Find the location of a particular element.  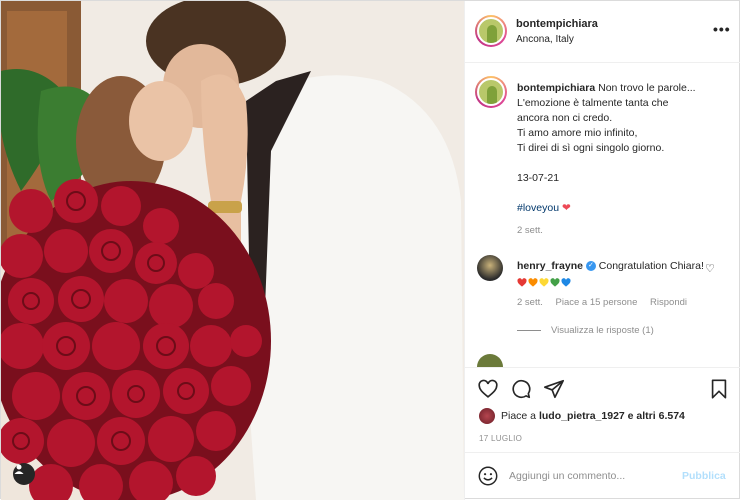

post-header: bontempichiara Ancona, Italy ••• is located at coordinates (602, 32).